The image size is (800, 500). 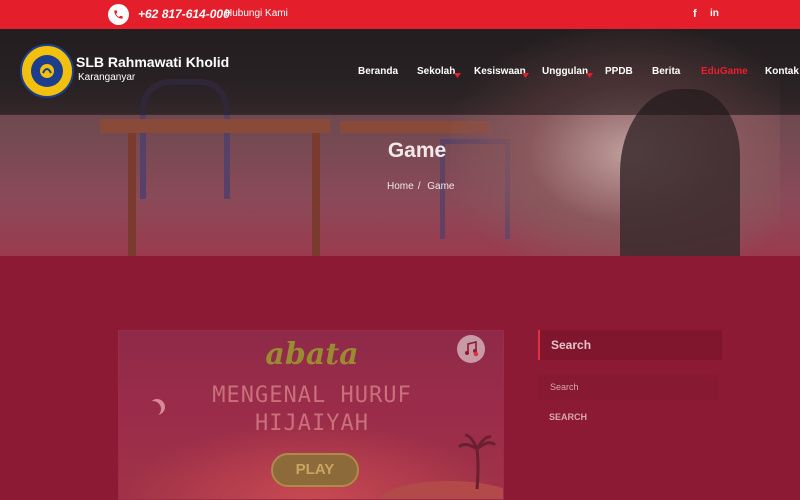 I want to click on search-button: SEARCH, so click(x=568, y=417).